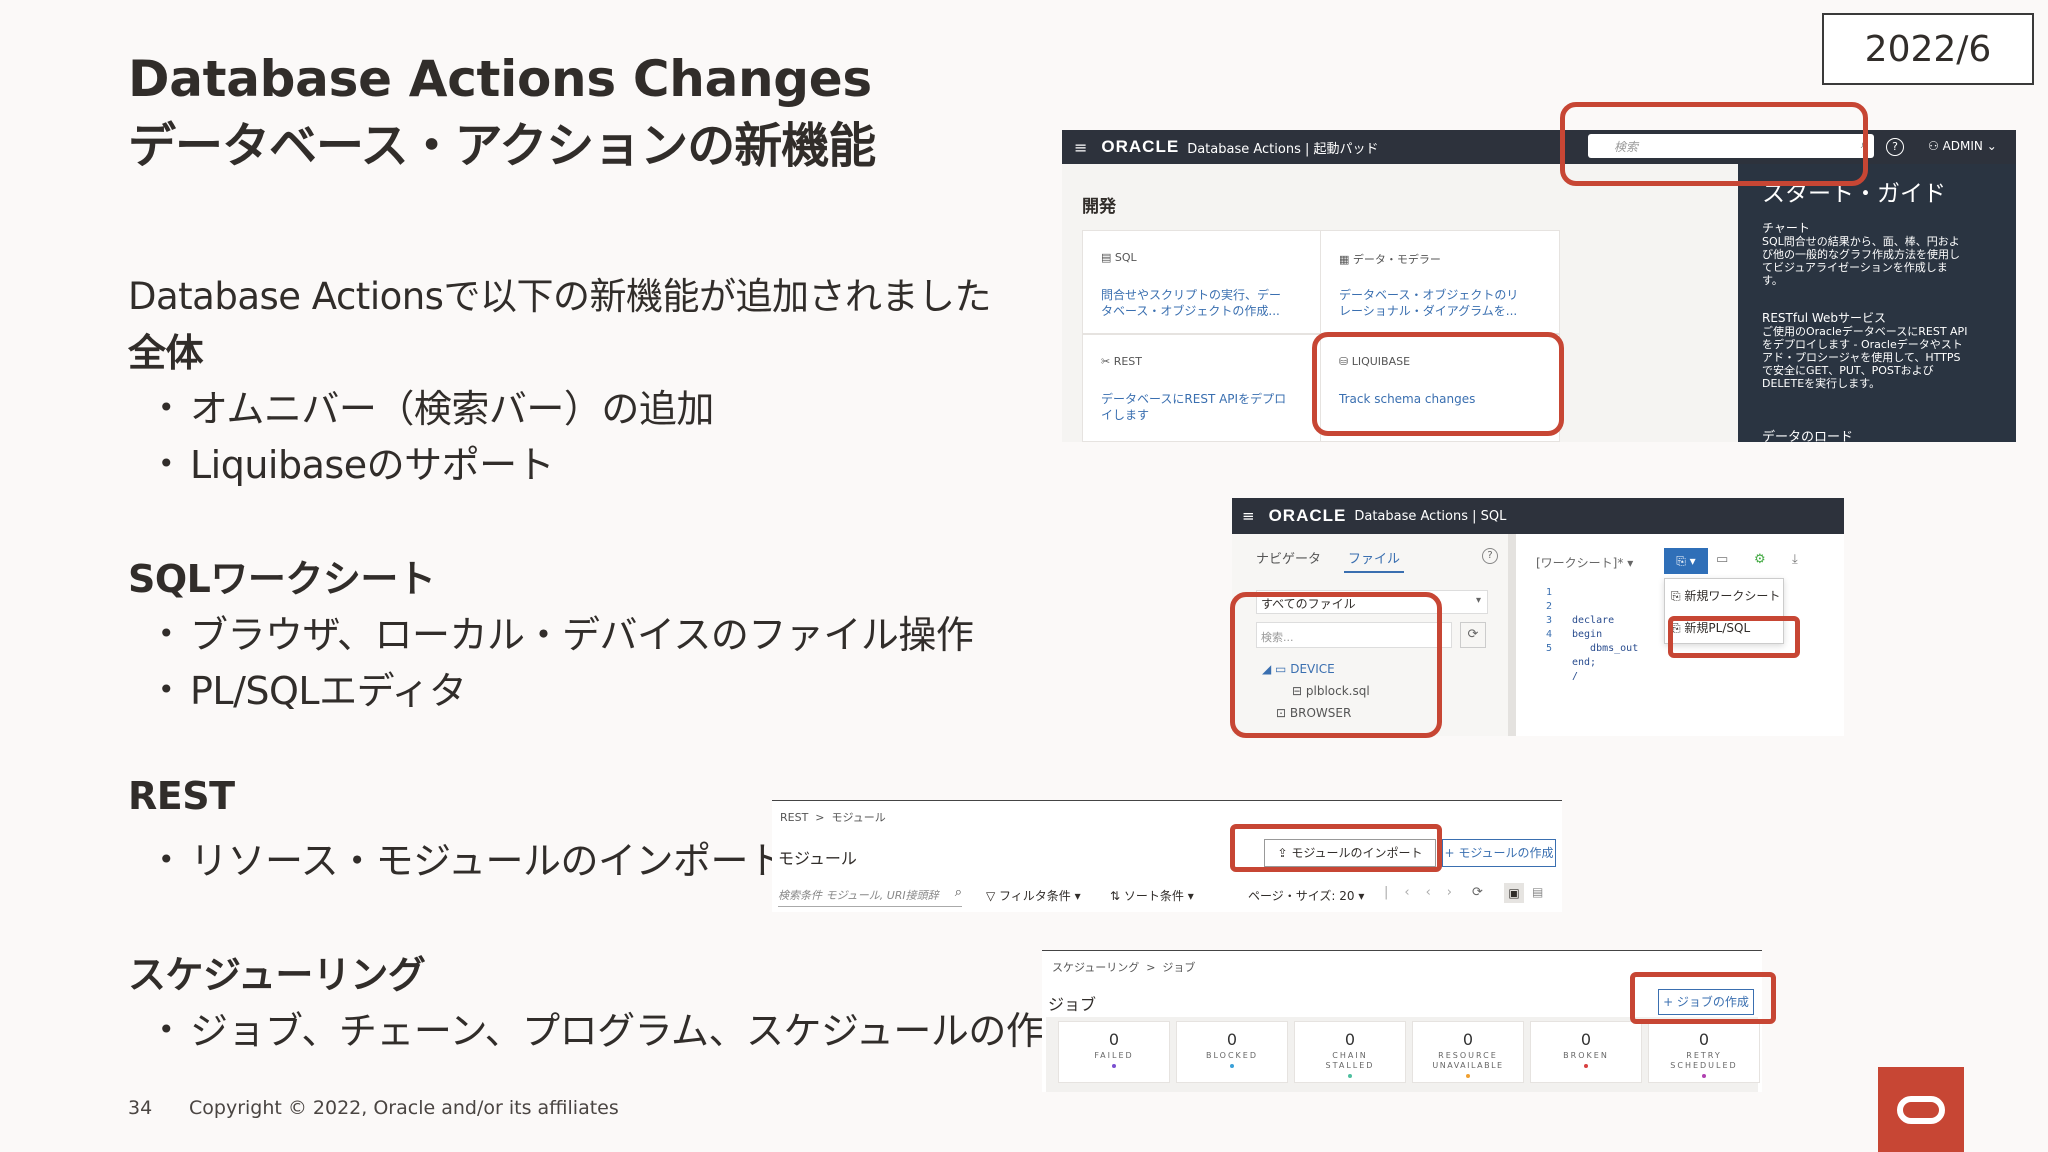 The image size is (2048, 1152). I want to click on section-development: 開発, so click(1099, 207).